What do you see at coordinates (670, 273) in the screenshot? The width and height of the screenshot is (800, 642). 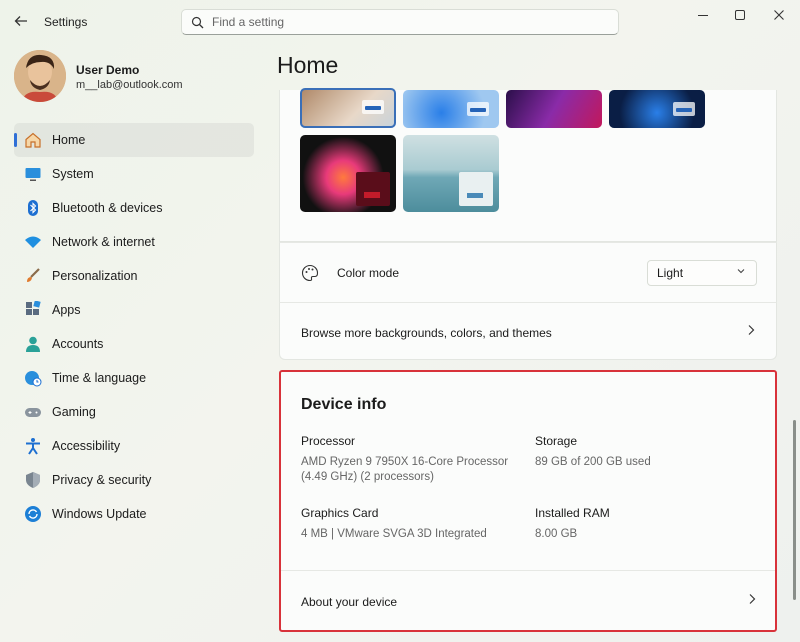 I see `color-mode-value: Light` at bounding box center [670, 273].